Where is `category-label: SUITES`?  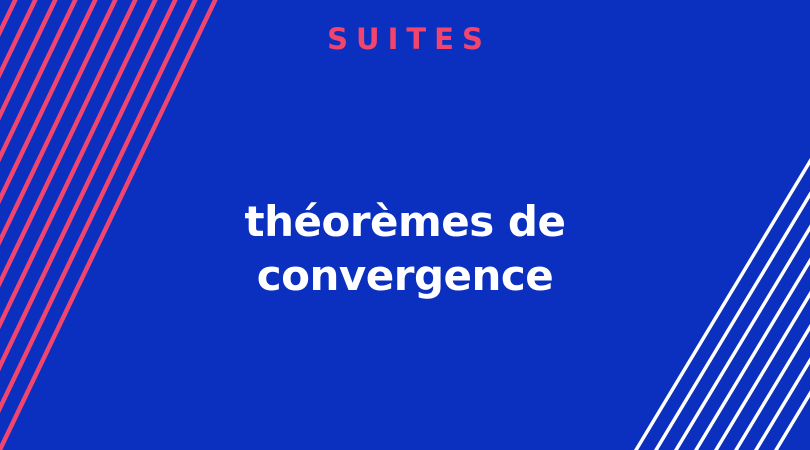
category-label: SUITES is located at coordinates (409, 39).